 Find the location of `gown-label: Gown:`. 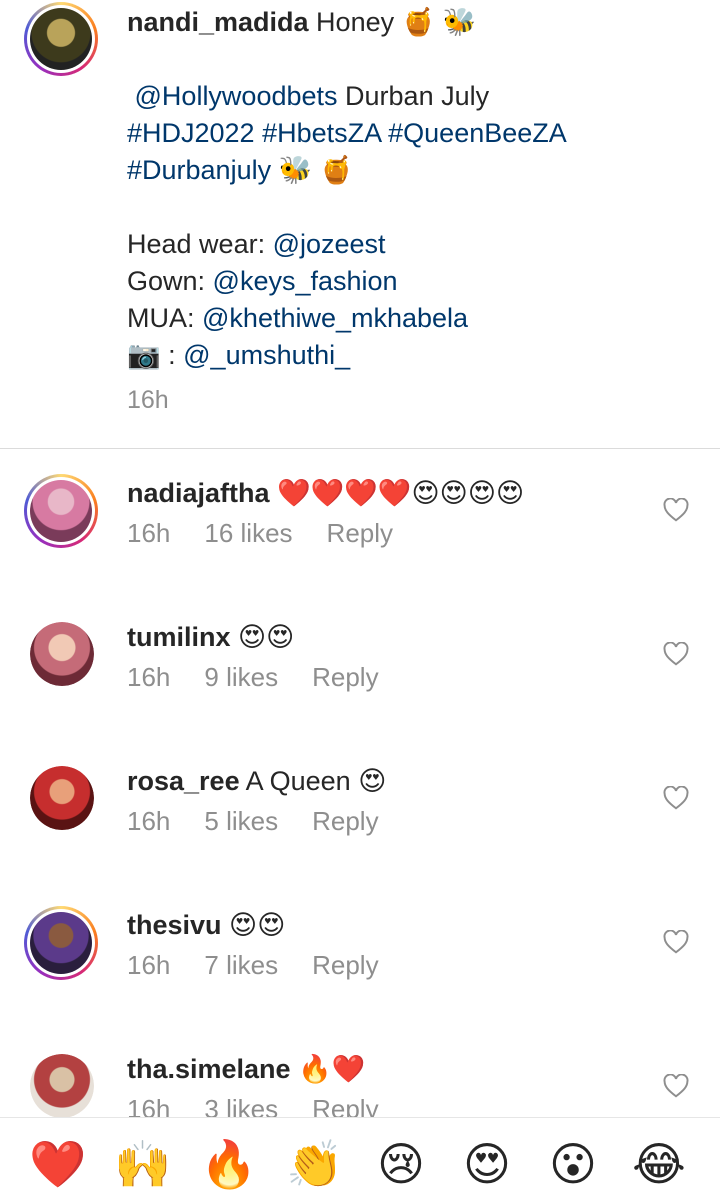

gown-label: Gown: is located at coordinates (170, 281).